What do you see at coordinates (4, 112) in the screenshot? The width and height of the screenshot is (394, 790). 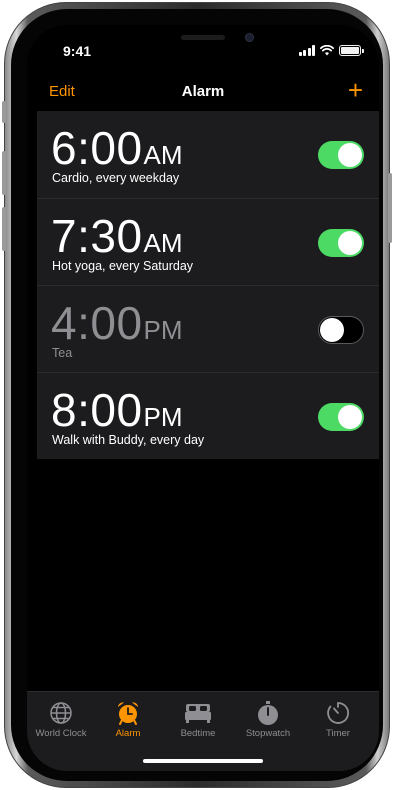 I see `mute-switch` at bounding box center [4, 112].